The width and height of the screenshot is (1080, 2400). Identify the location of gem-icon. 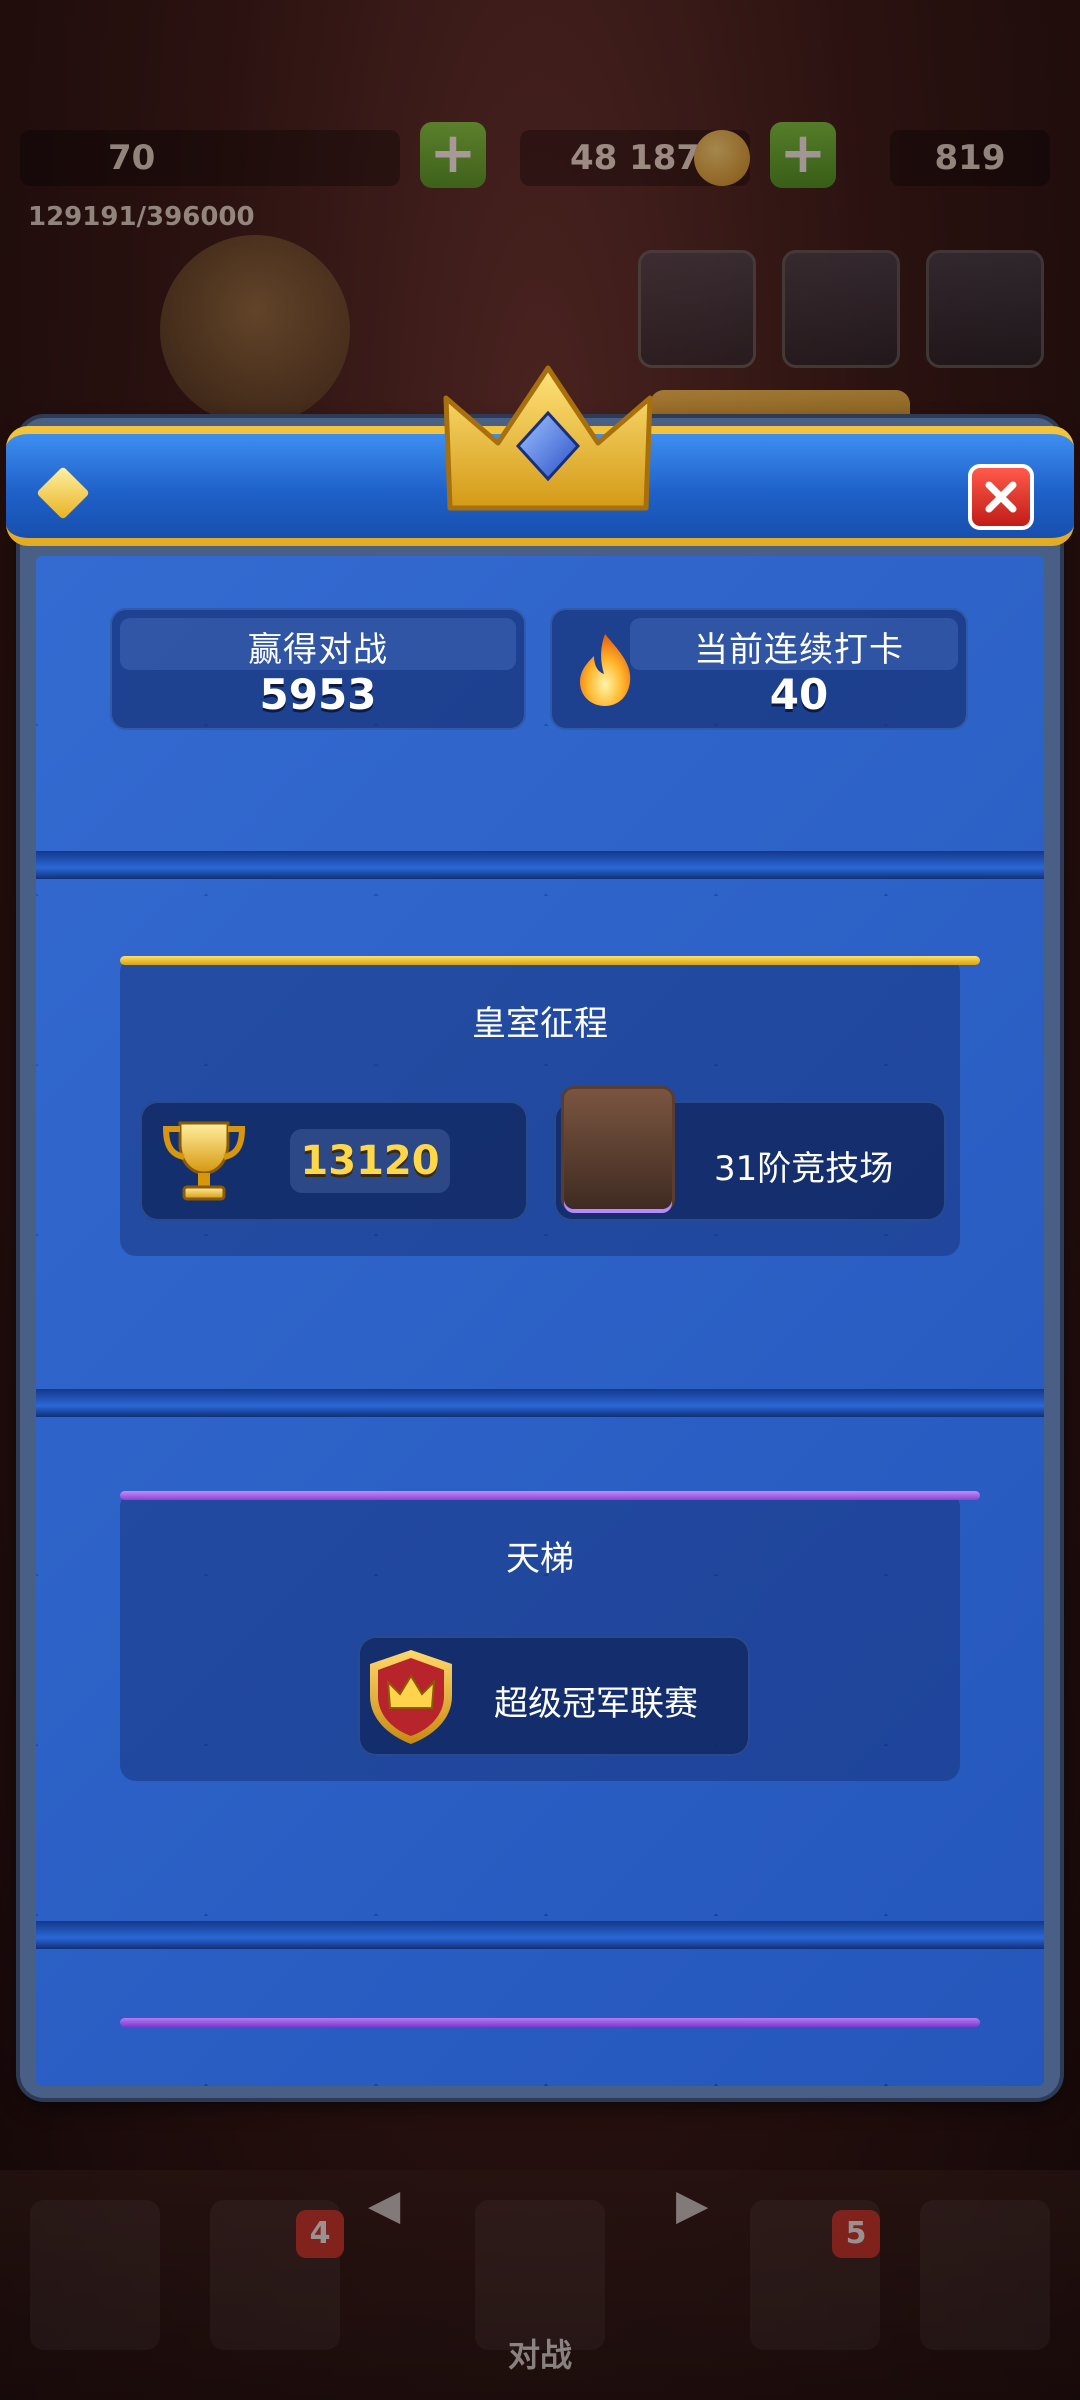
(63, 493).